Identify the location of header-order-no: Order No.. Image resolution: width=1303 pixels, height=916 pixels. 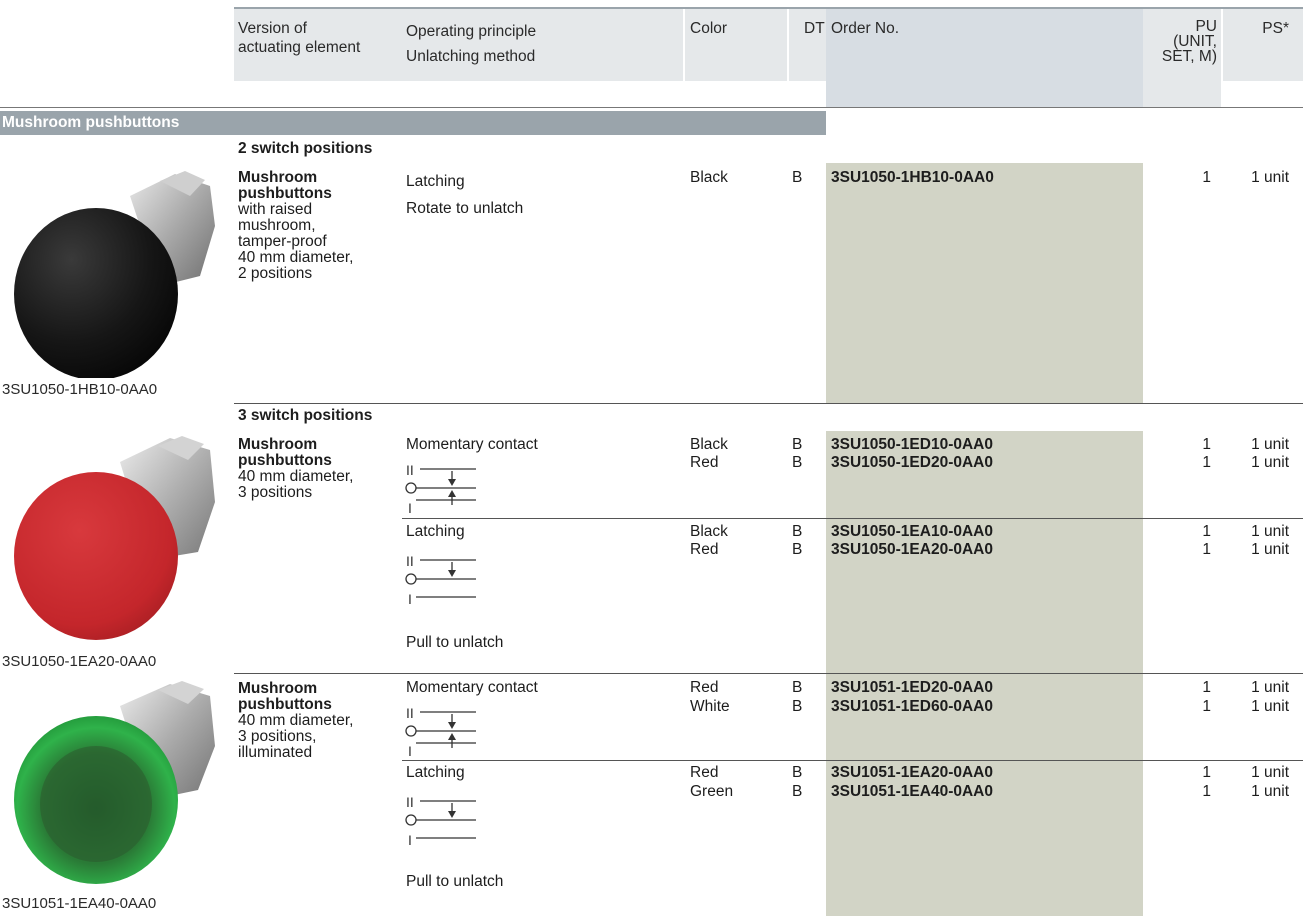
(865, 28).